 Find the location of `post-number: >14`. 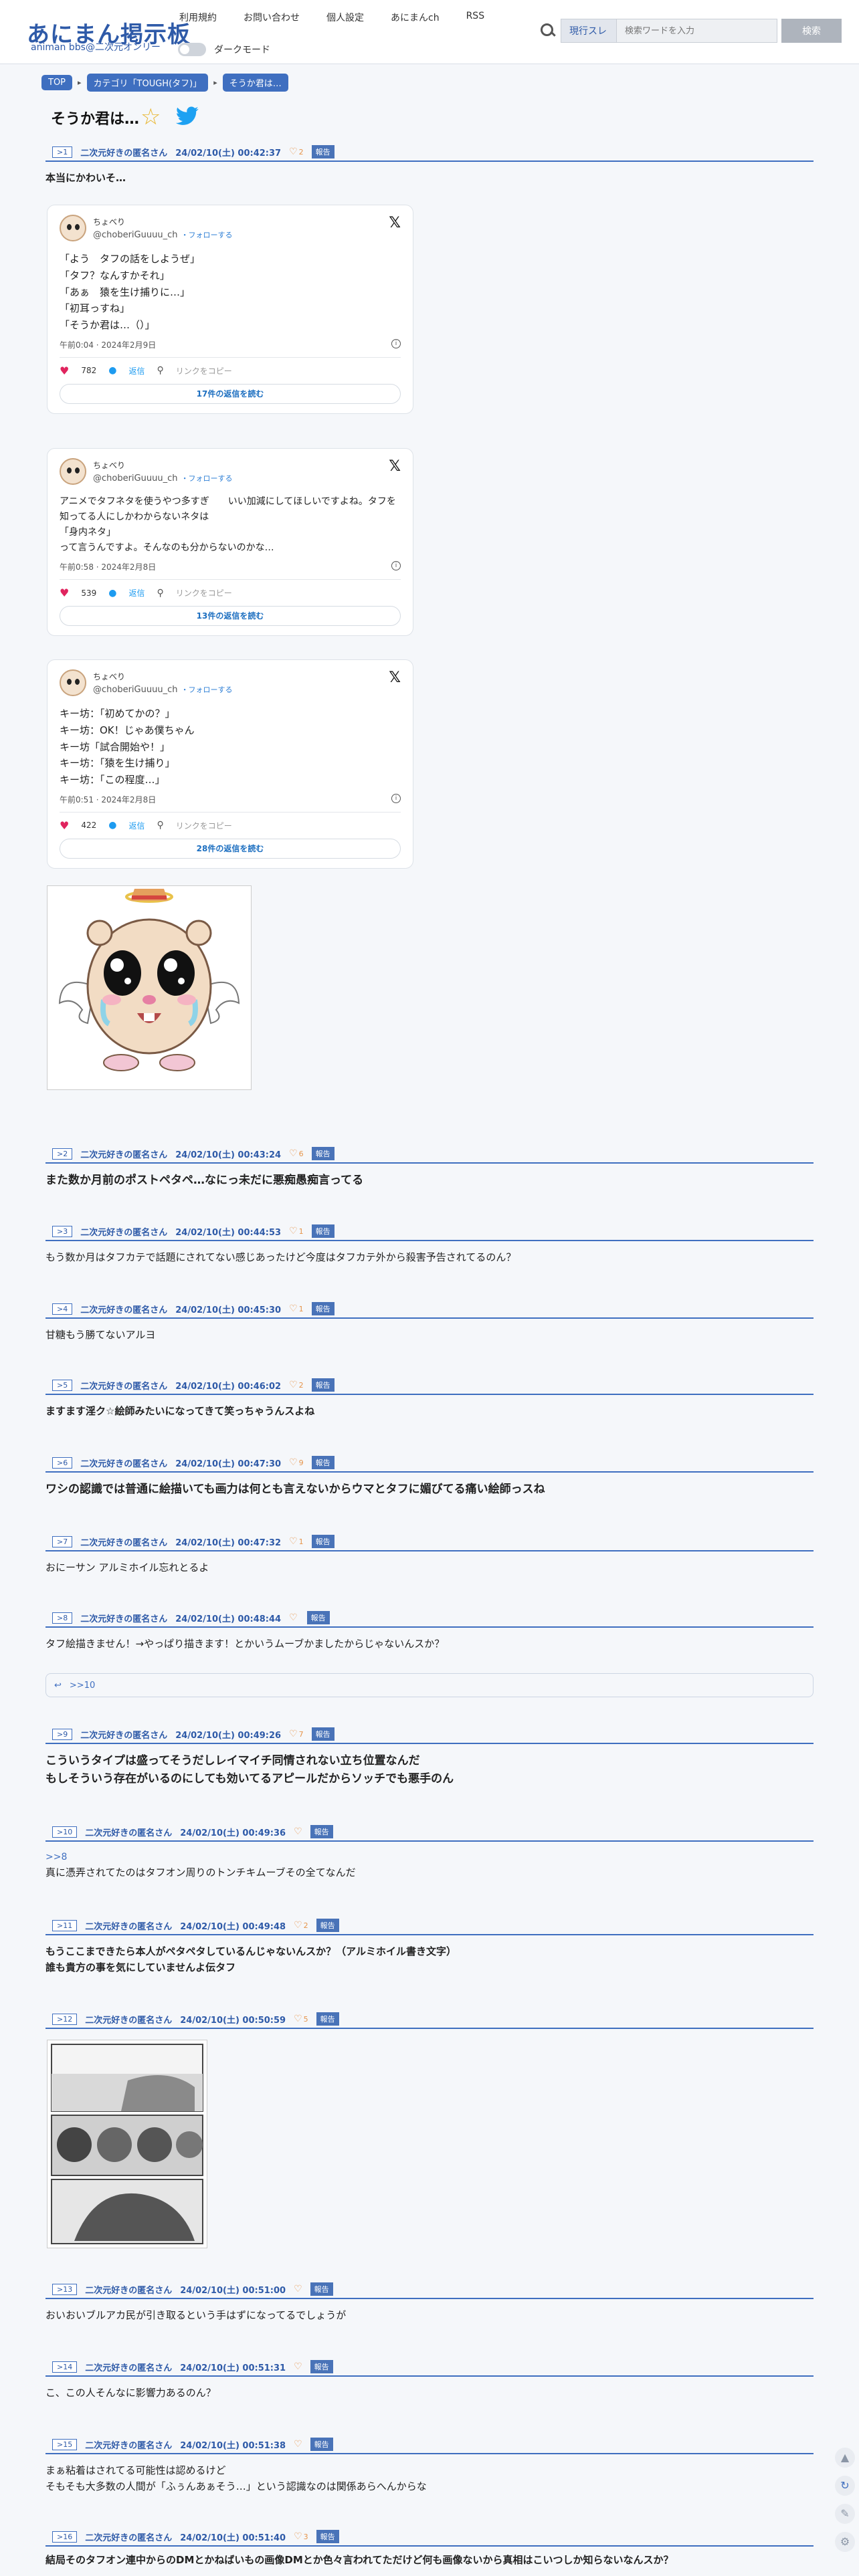

post-number: >14 is located at coordinates (65, 2367).